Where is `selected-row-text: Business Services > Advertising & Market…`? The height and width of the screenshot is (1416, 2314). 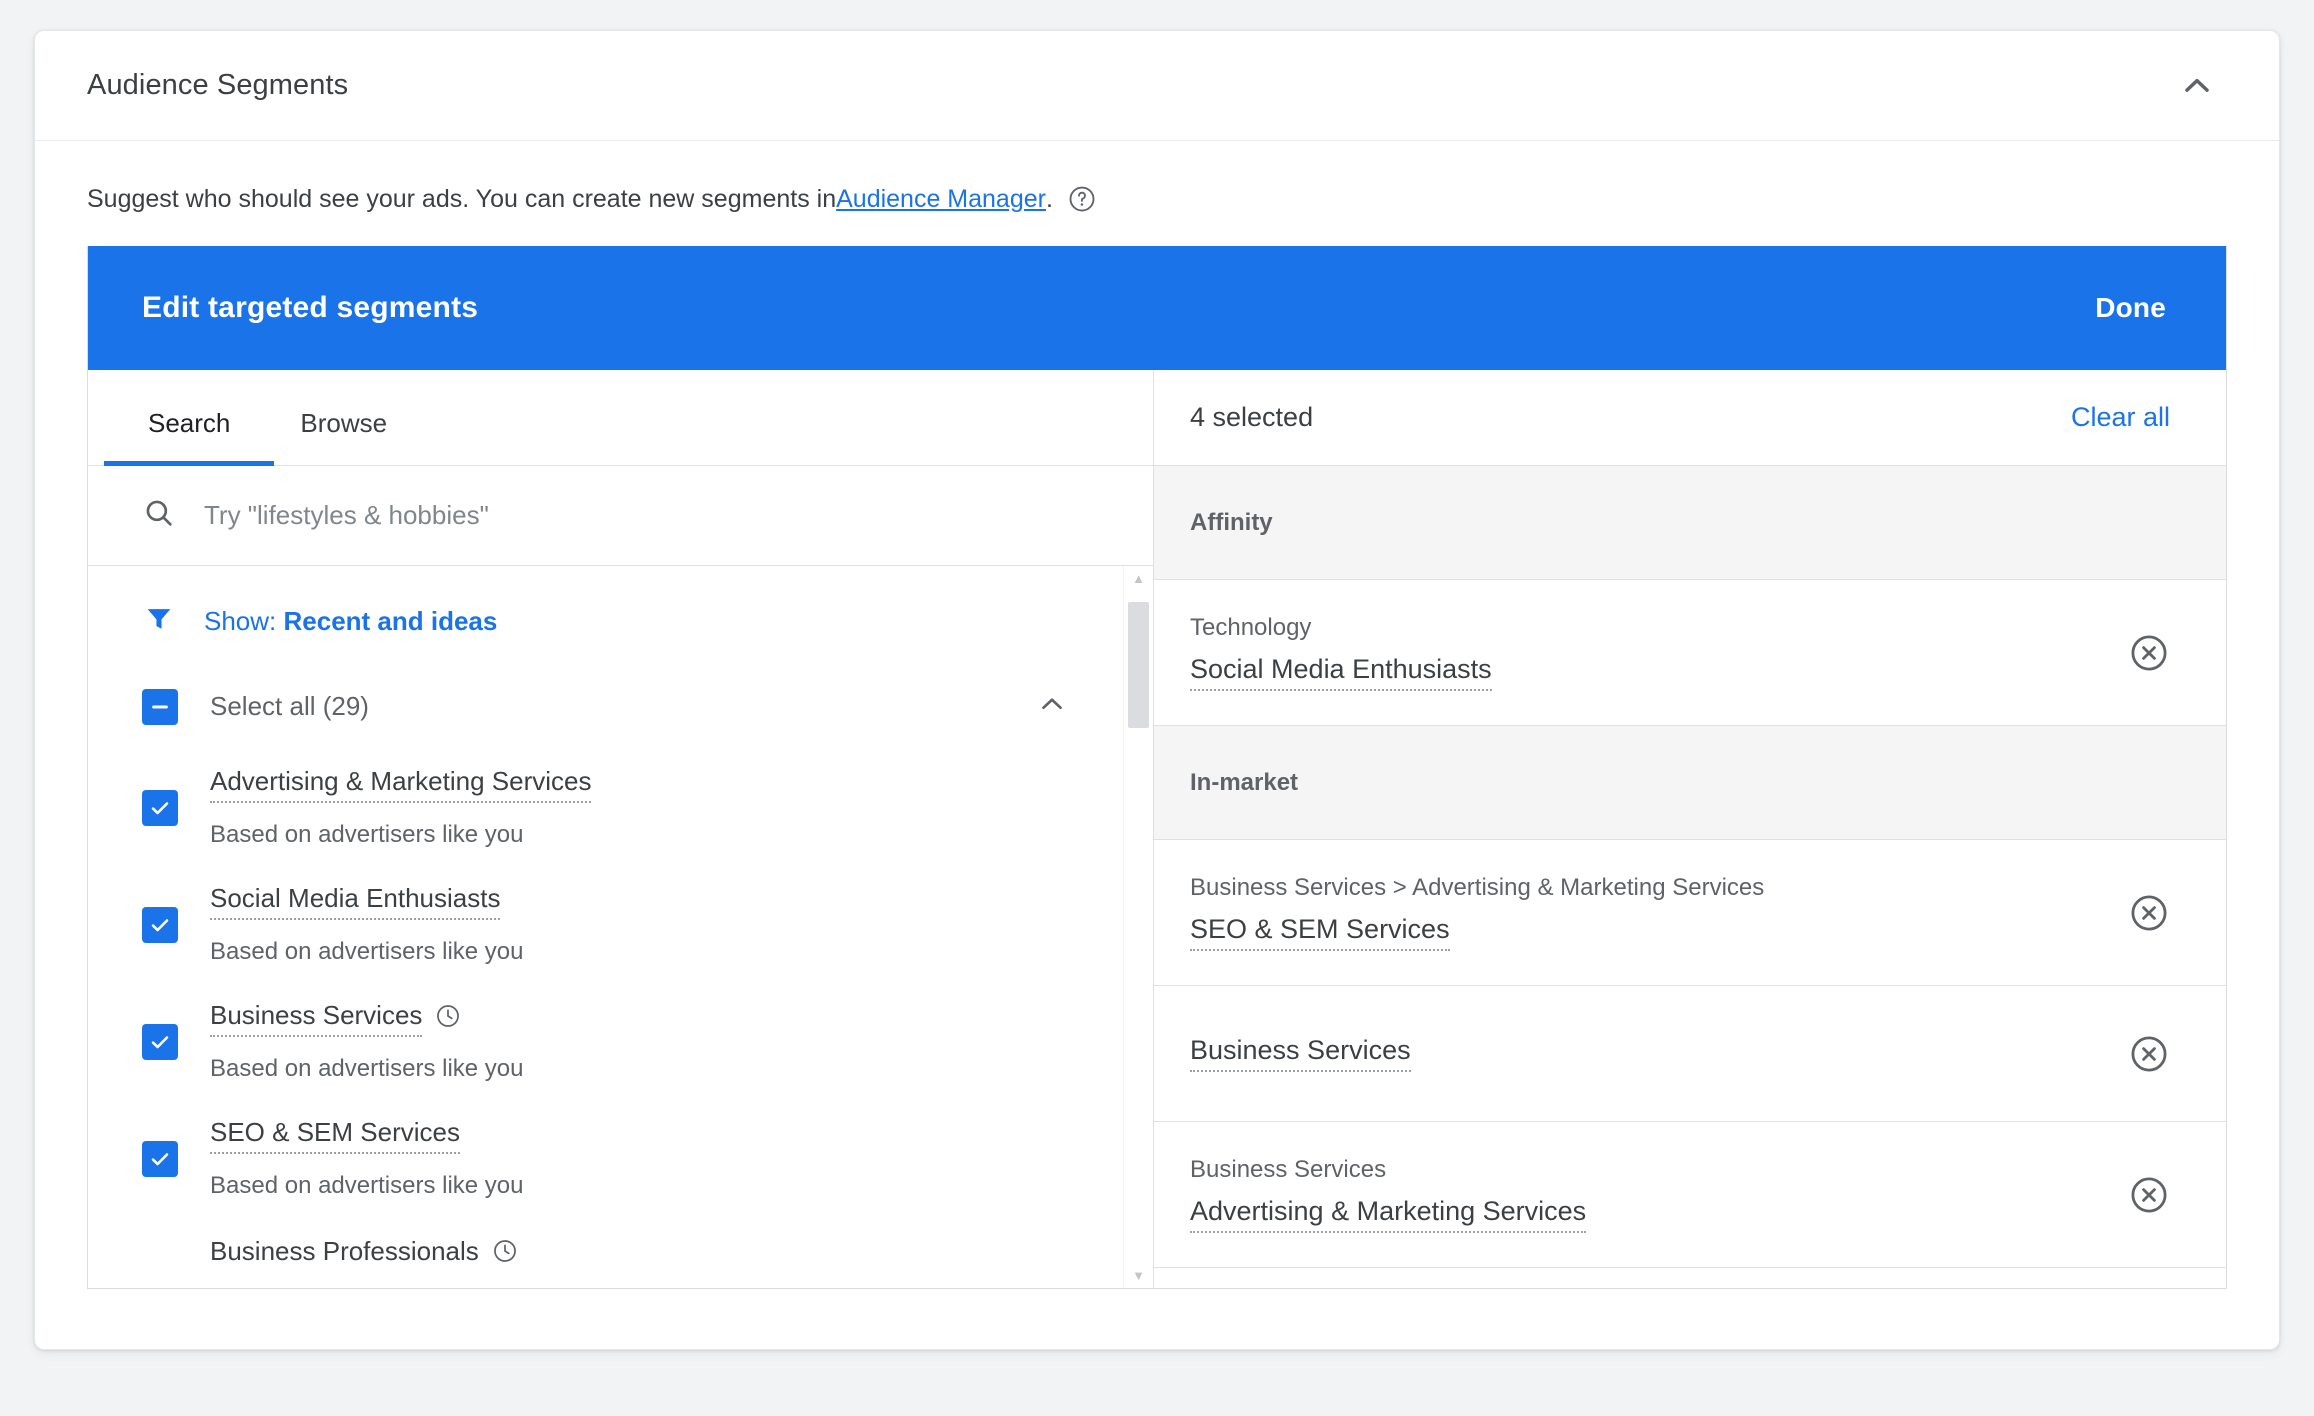
selected-row-text: Business Services > Advertising & Market… is located at coordinates (1477, 912).